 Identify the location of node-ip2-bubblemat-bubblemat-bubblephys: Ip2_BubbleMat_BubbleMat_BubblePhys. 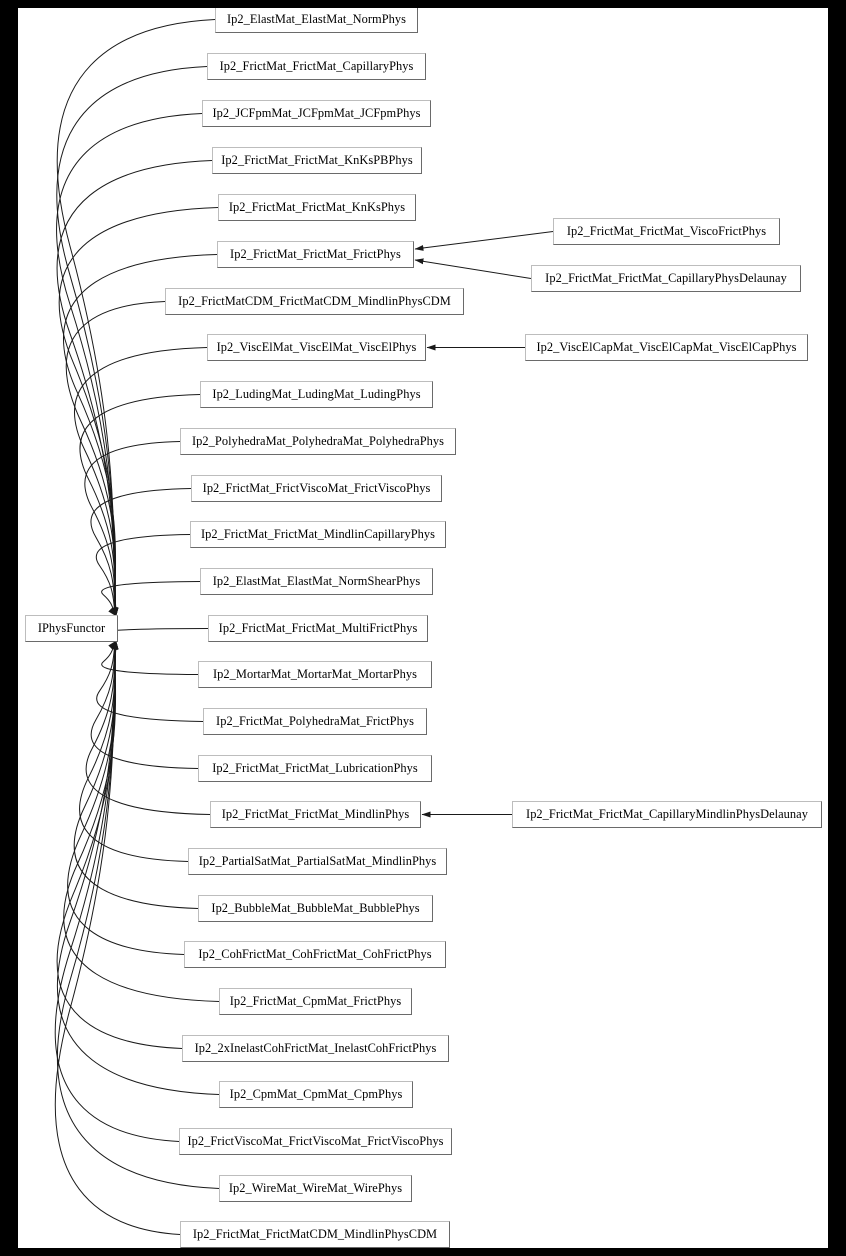
(315, 908).